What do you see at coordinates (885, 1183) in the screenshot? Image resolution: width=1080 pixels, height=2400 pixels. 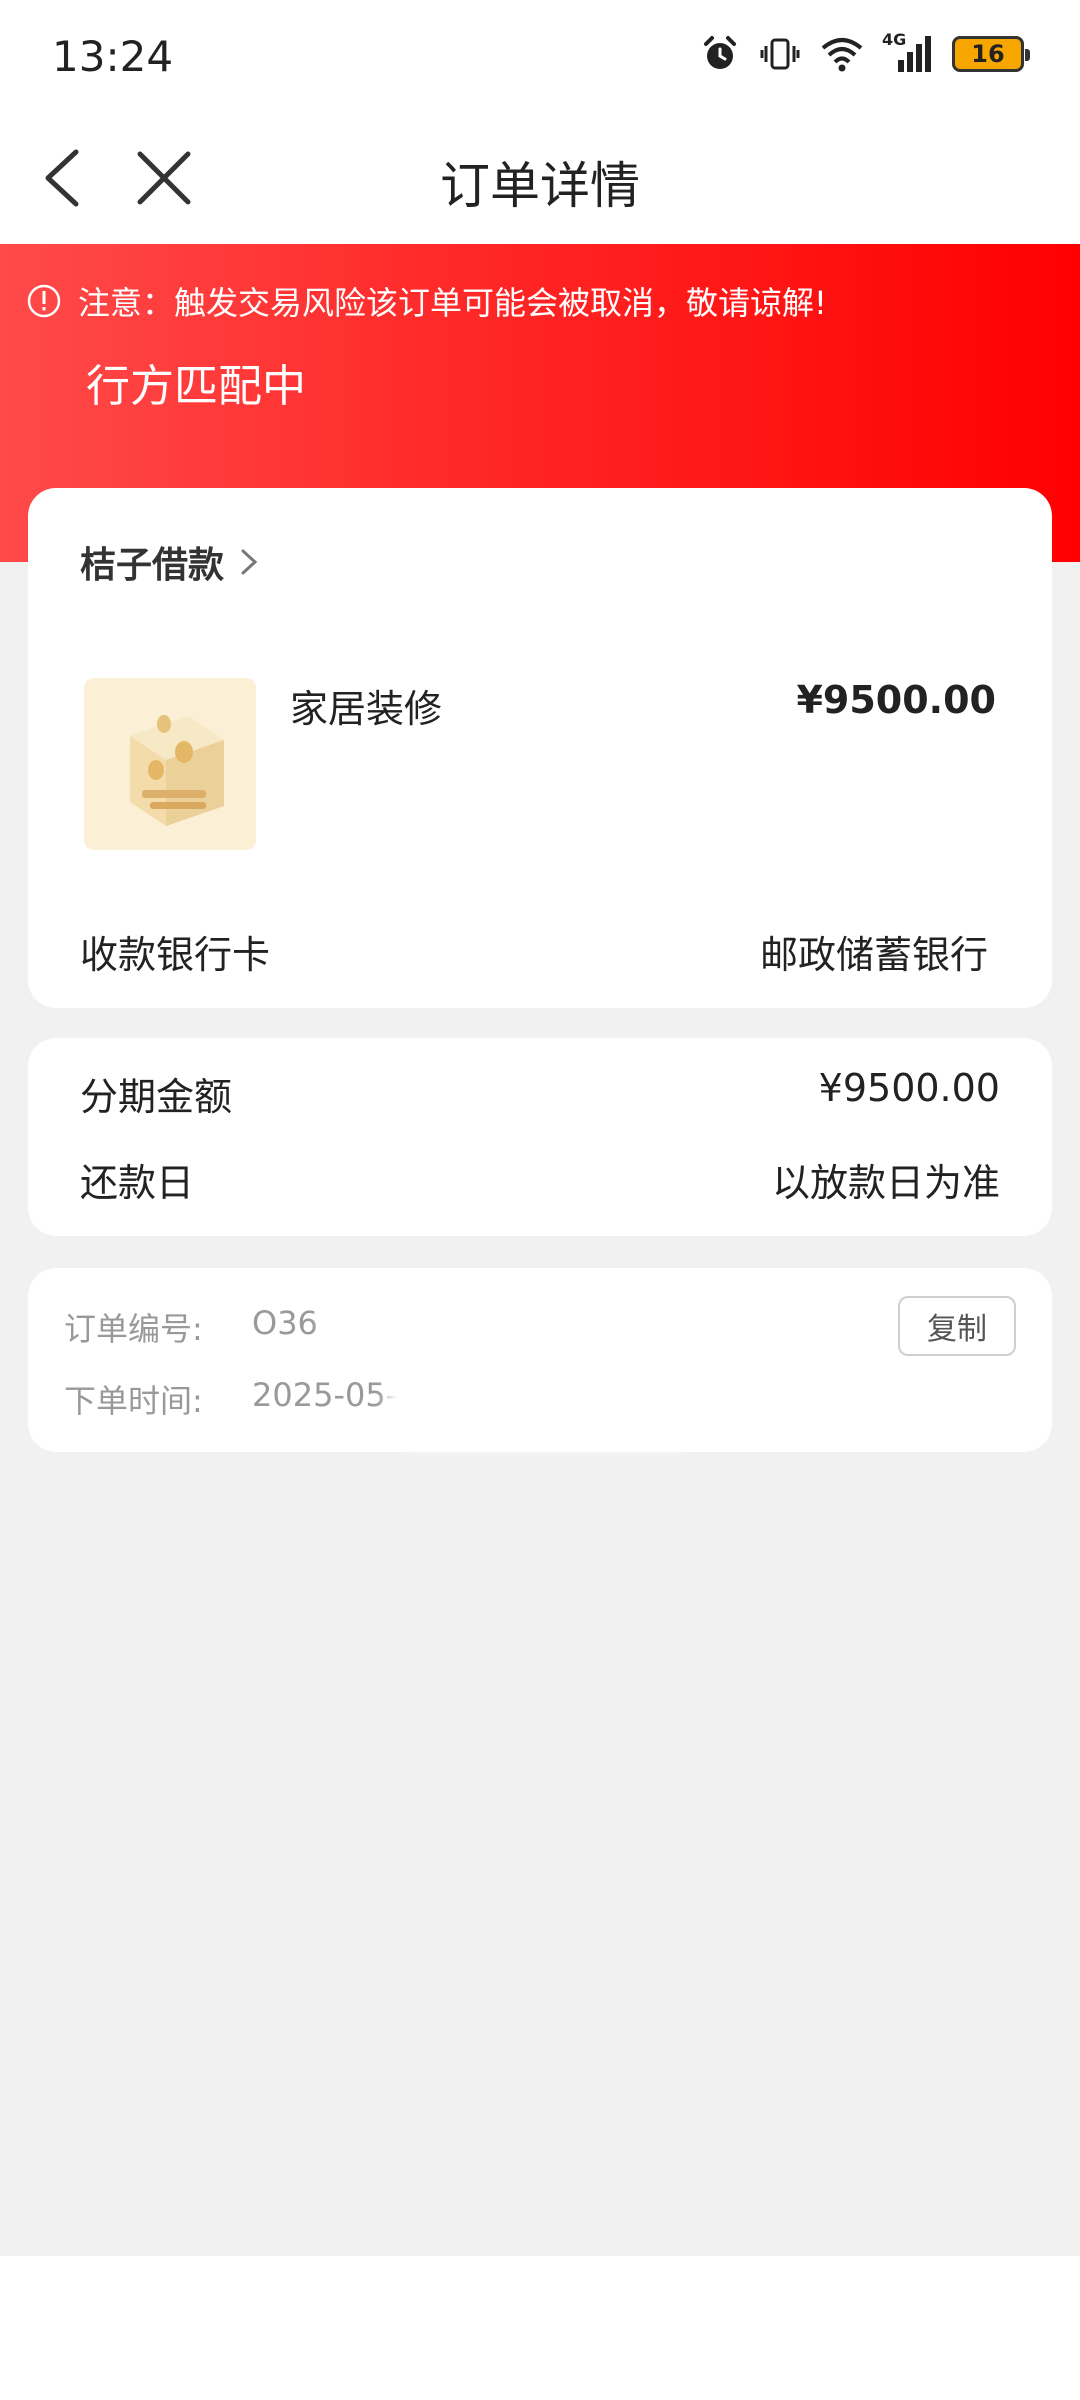 I see `repayment-day-value: 以放款日为准` at bounding box center [885, 1183].